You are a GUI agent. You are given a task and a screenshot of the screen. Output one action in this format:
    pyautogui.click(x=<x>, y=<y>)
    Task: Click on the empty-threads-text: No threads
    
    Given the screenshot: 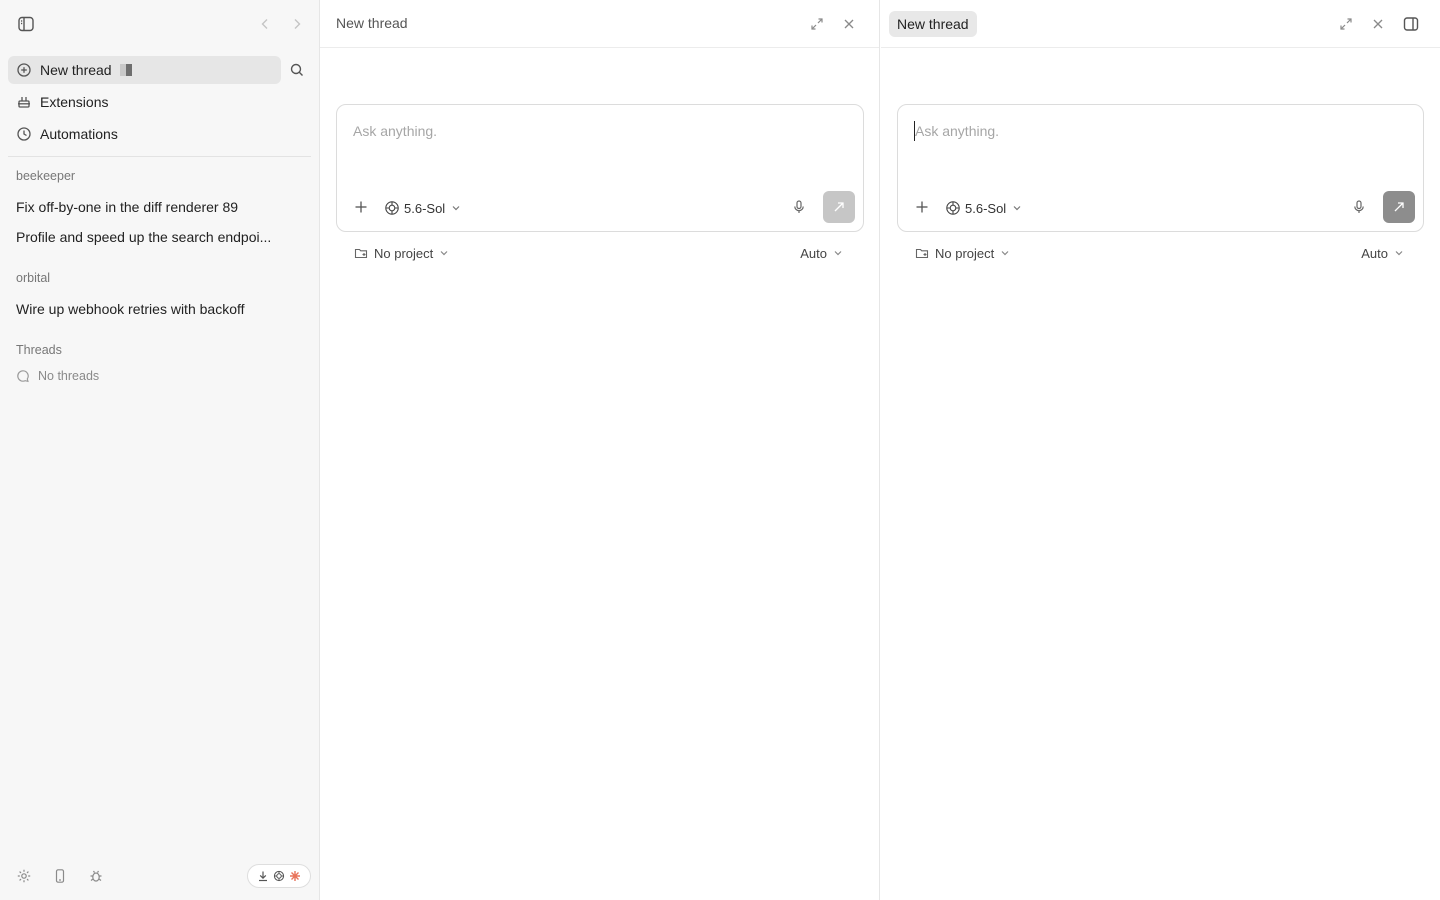 What is the action you would take?
    pyautogui.click(x=69, y=376)
    